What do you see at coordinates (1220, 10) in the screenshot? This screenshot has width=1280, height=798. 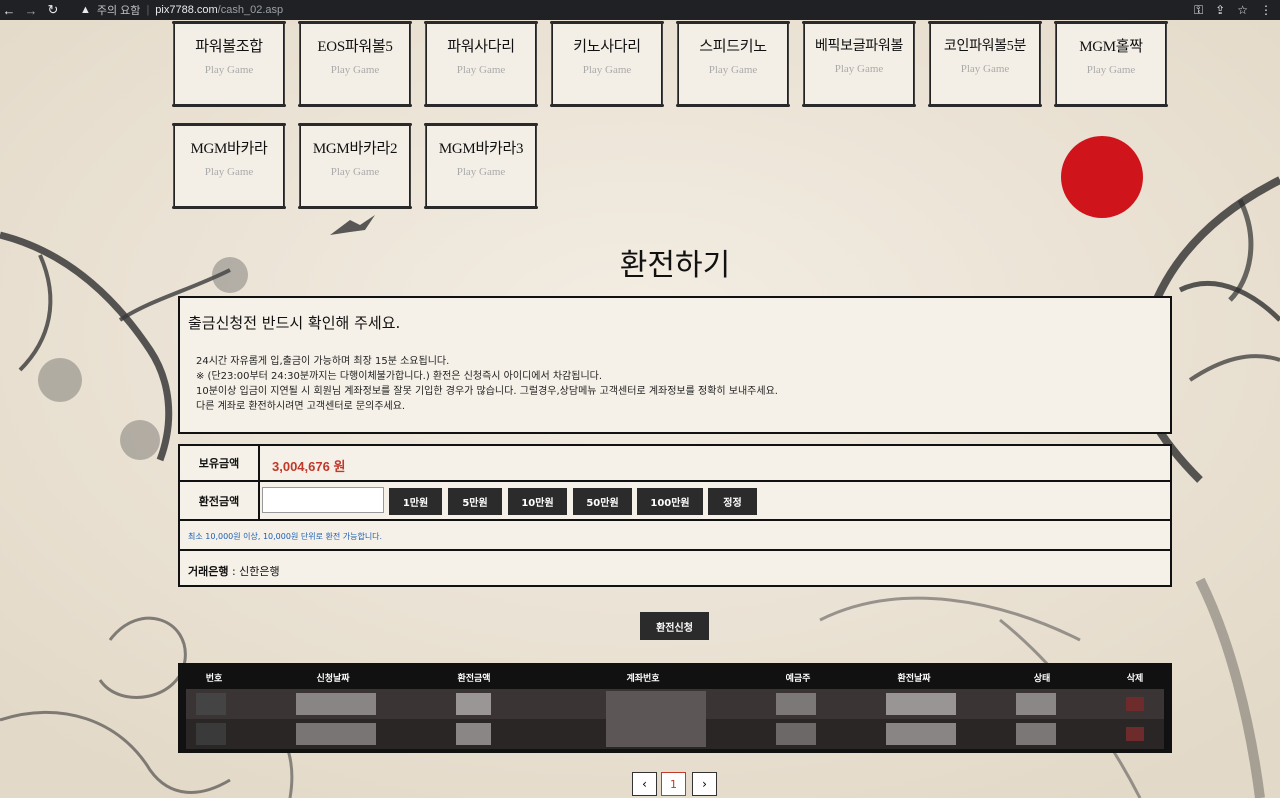 I see `share-icon: ⇪` at bounding box center [1220, 10].